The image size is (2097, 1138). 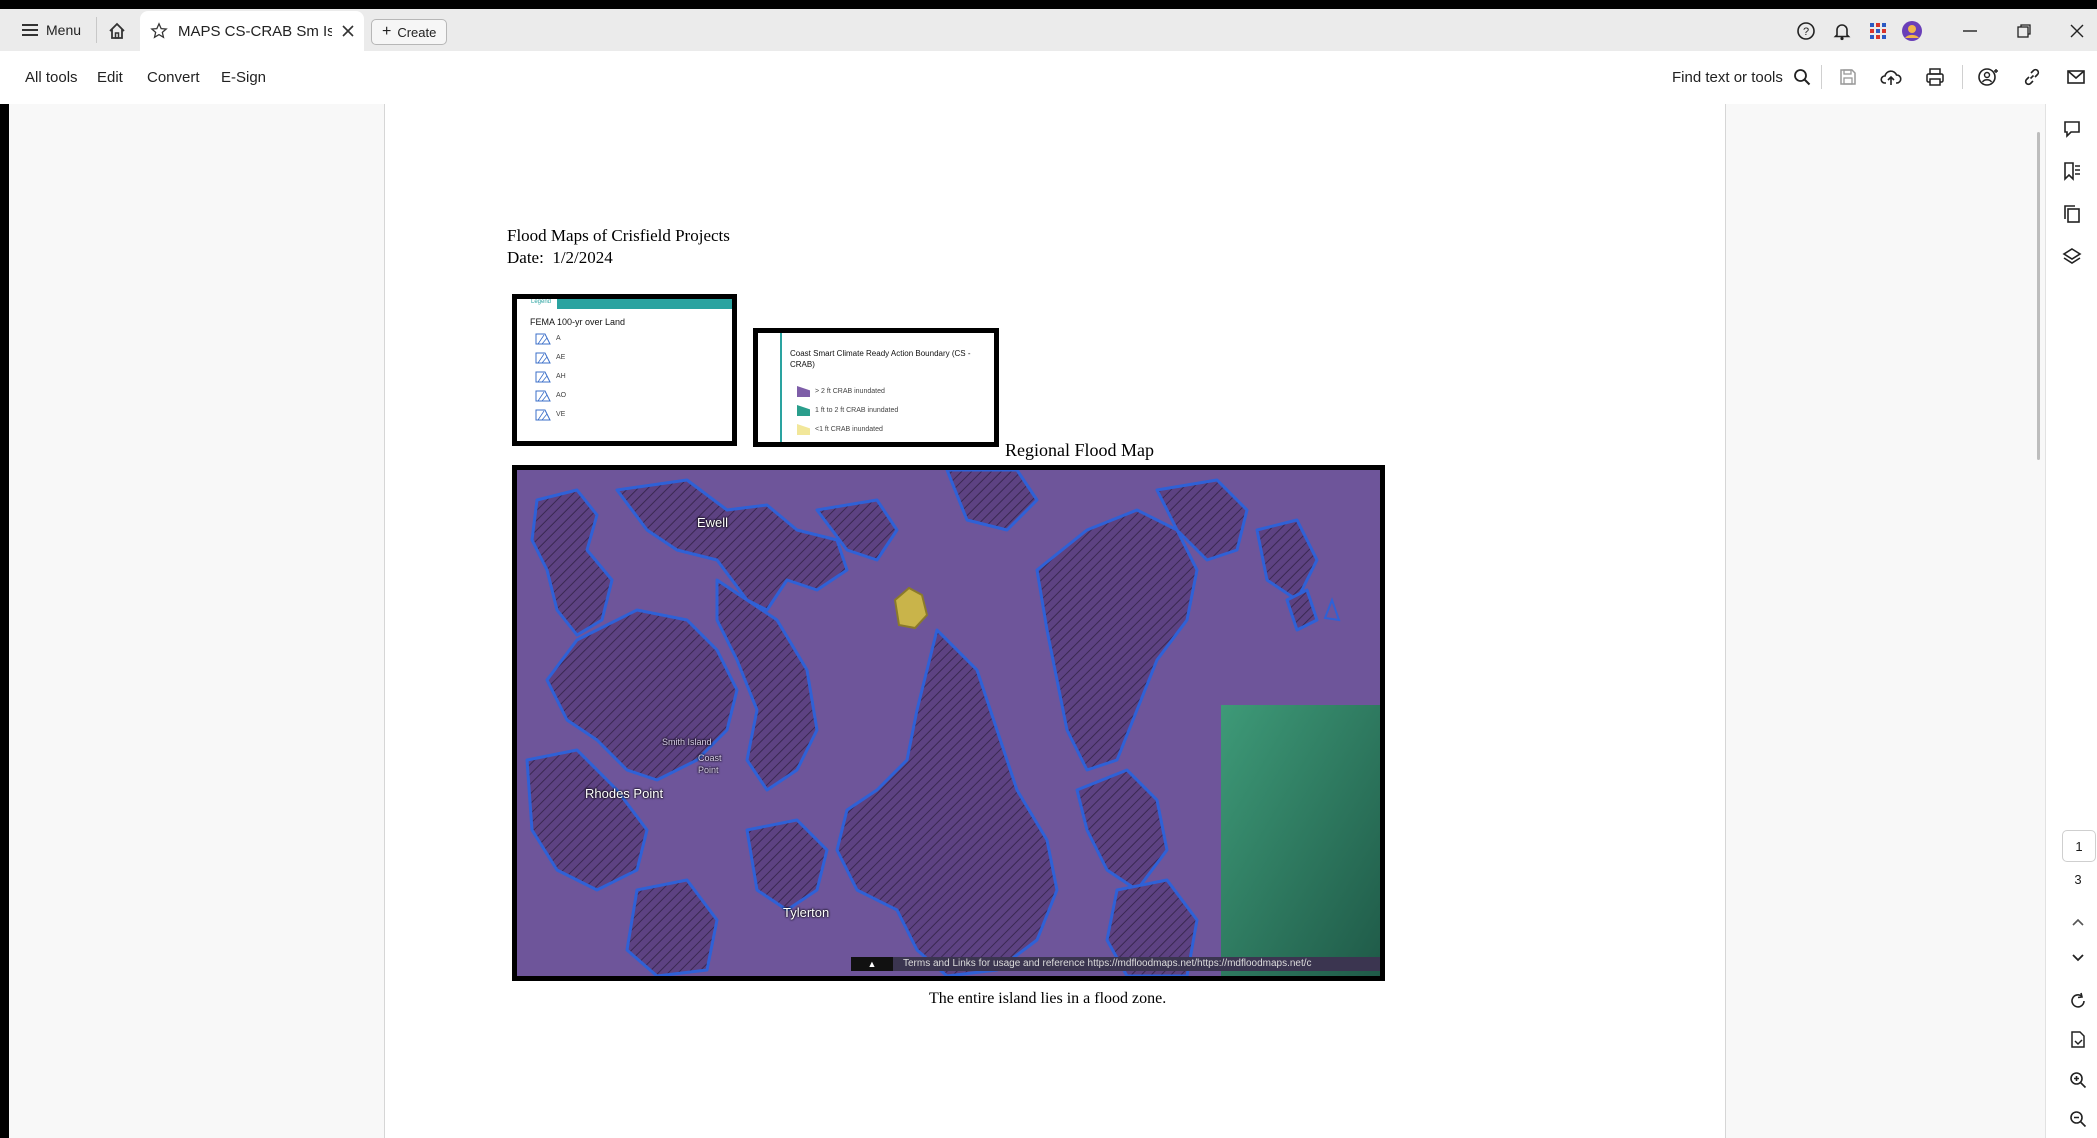 What do you see at coordinates (1842, 31) in the screenshot?
I see `notifications-button` at bounding box center [1842, 31].